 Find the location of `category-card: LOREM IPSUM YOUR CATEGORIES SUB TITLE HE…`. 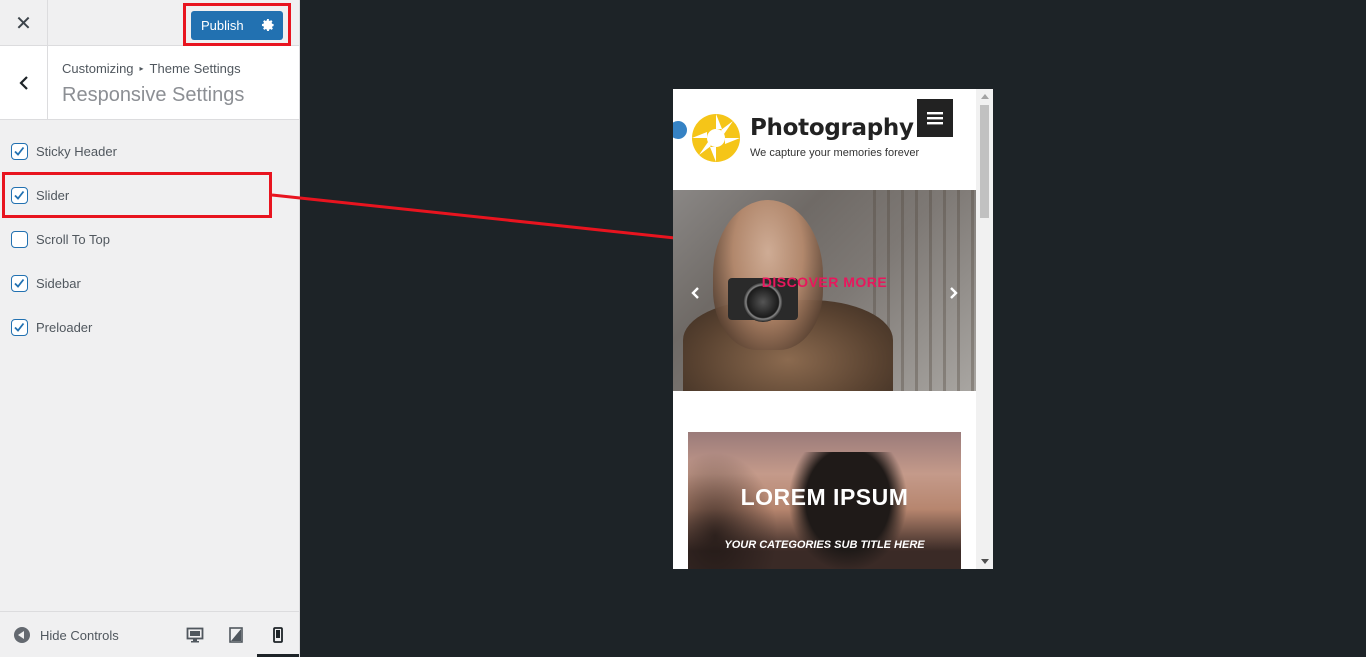

category-card: LOREM IPSUM YOUR CATEGORIES SUB TITLE HE… is located at coordinates (824, 500).